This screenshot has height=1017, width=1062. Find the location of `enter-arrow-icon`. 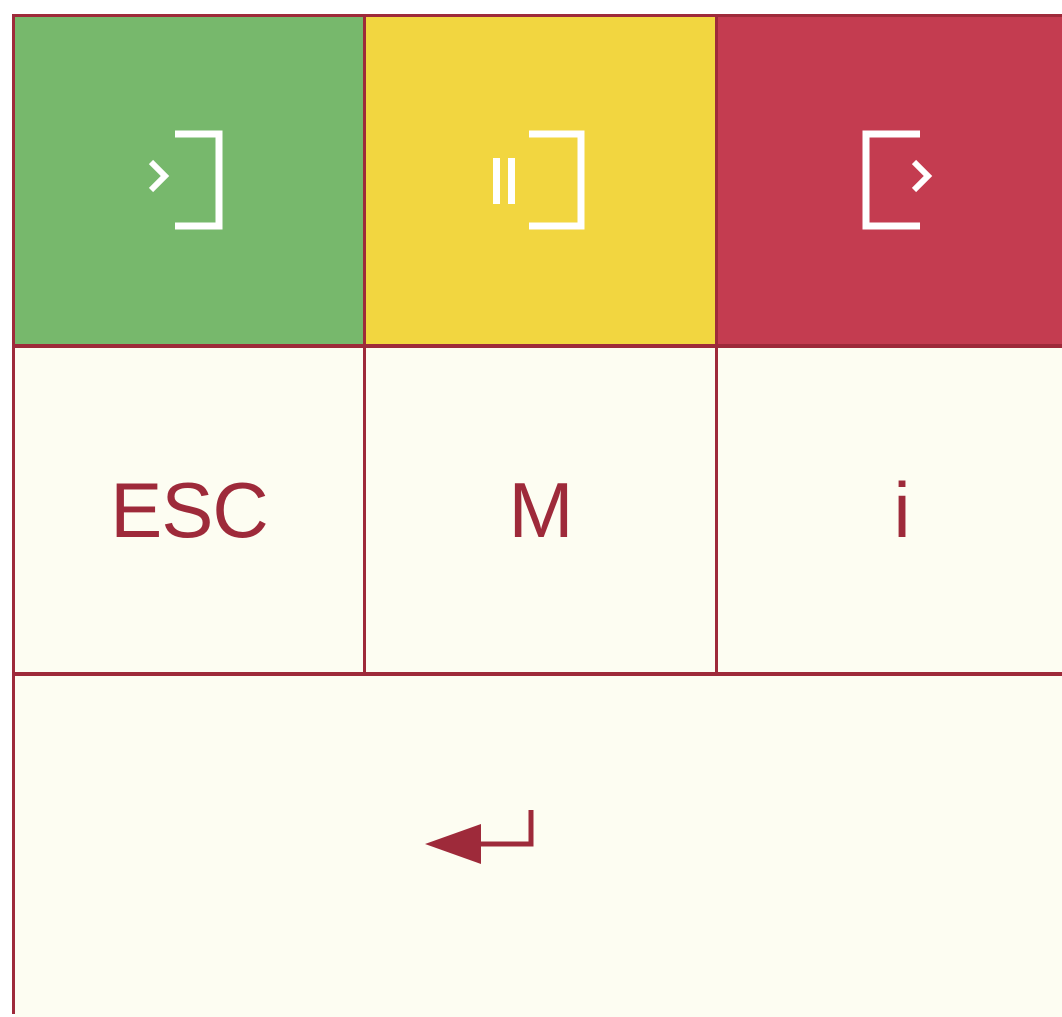

enter-arrow-icon is located at coordinates (479, 836).